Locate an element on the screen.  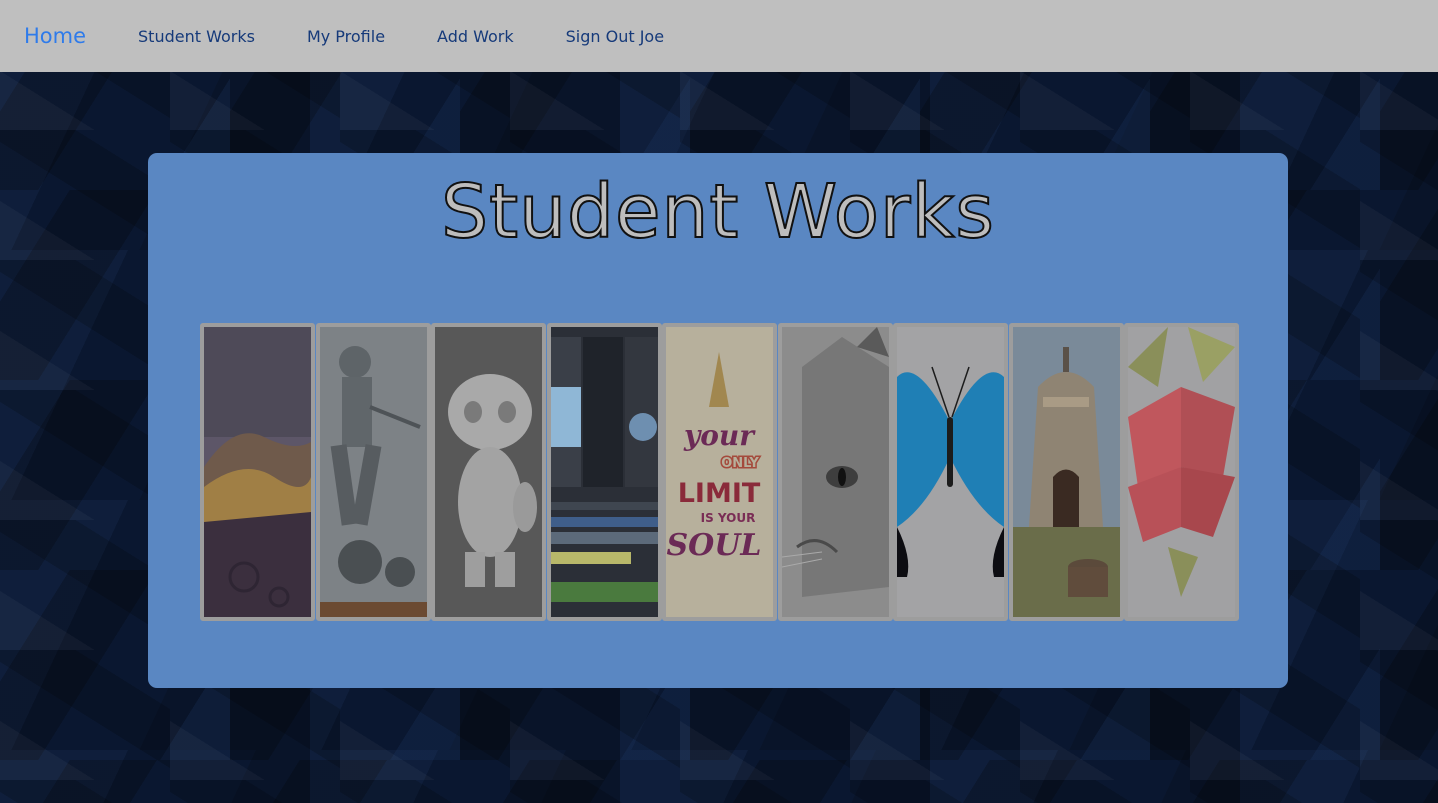
typography-poster-image: your ONLY LIMIT IS YOUR SOUL is located at coordinates (719, 472).